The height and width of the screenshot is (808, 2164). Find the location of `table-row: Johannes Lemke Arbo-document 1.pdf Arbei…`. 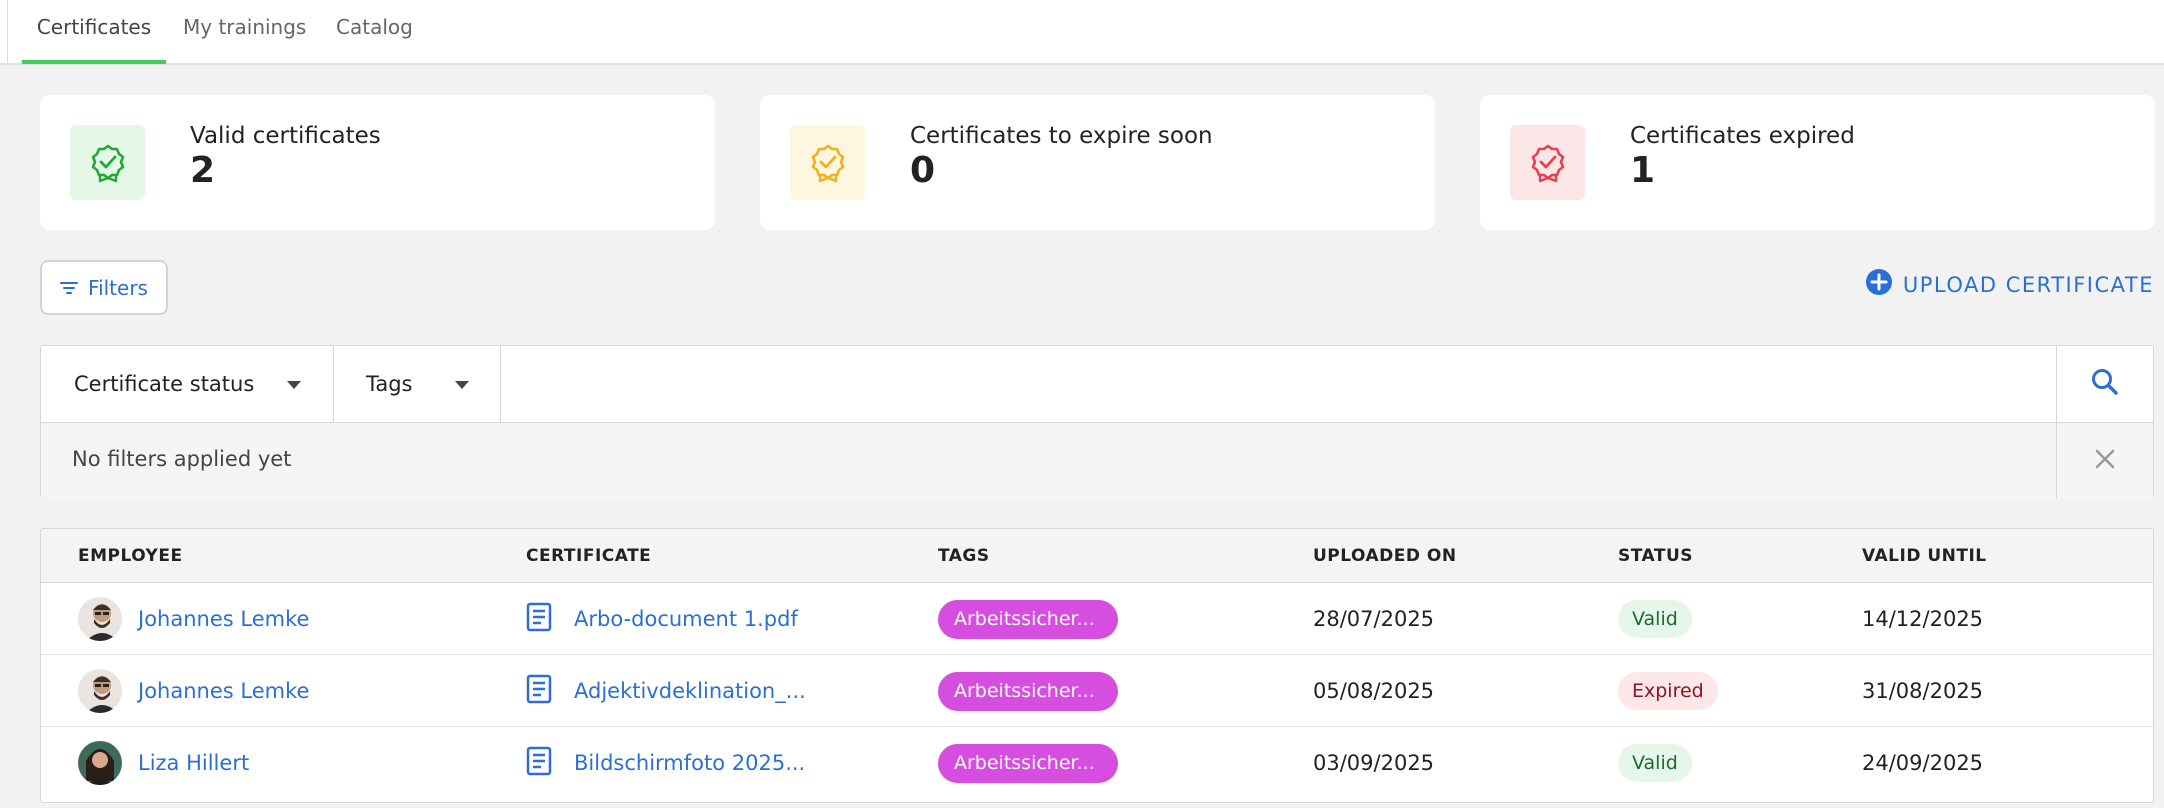

table-row: Johannes Lemke Arbo-document 1.pdf Arbei… is located at coordinates (1097, 619).